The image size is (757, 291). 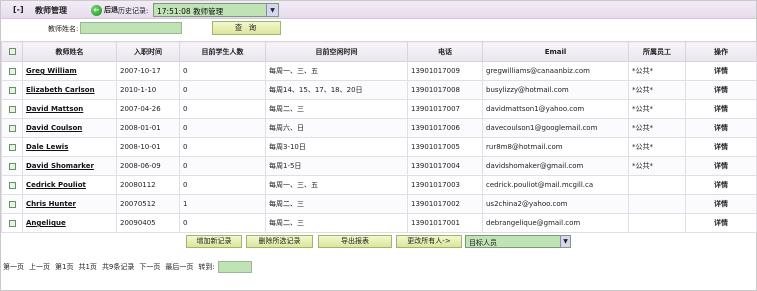 I want to click on export-report-button: 导出报表, so click(x=355, y=241).